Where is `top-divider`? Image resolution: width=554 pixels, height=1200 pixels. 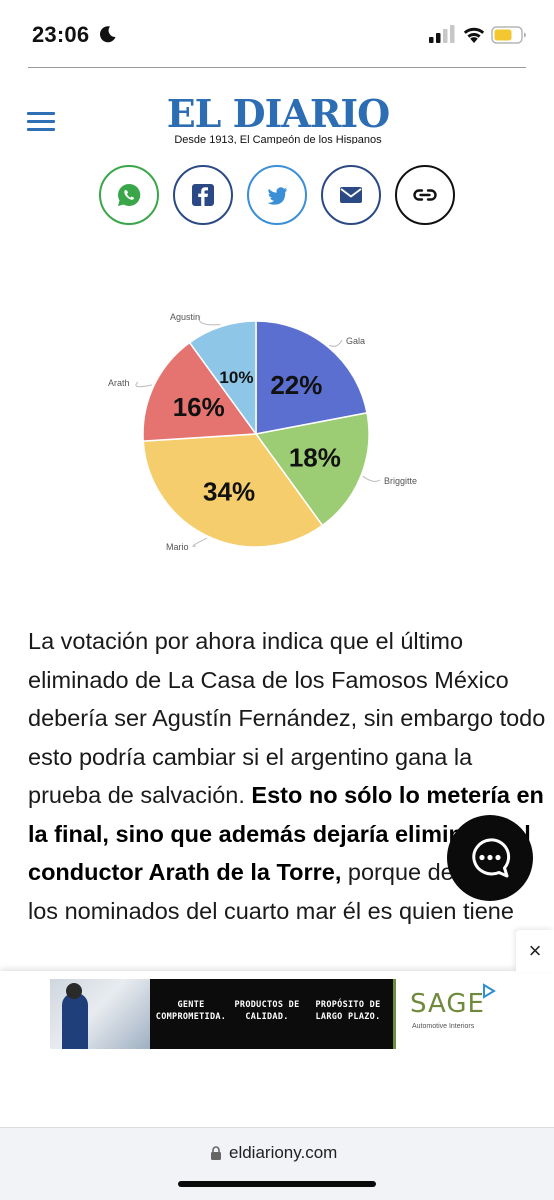
top-divider is located at coordinates (277, 67).